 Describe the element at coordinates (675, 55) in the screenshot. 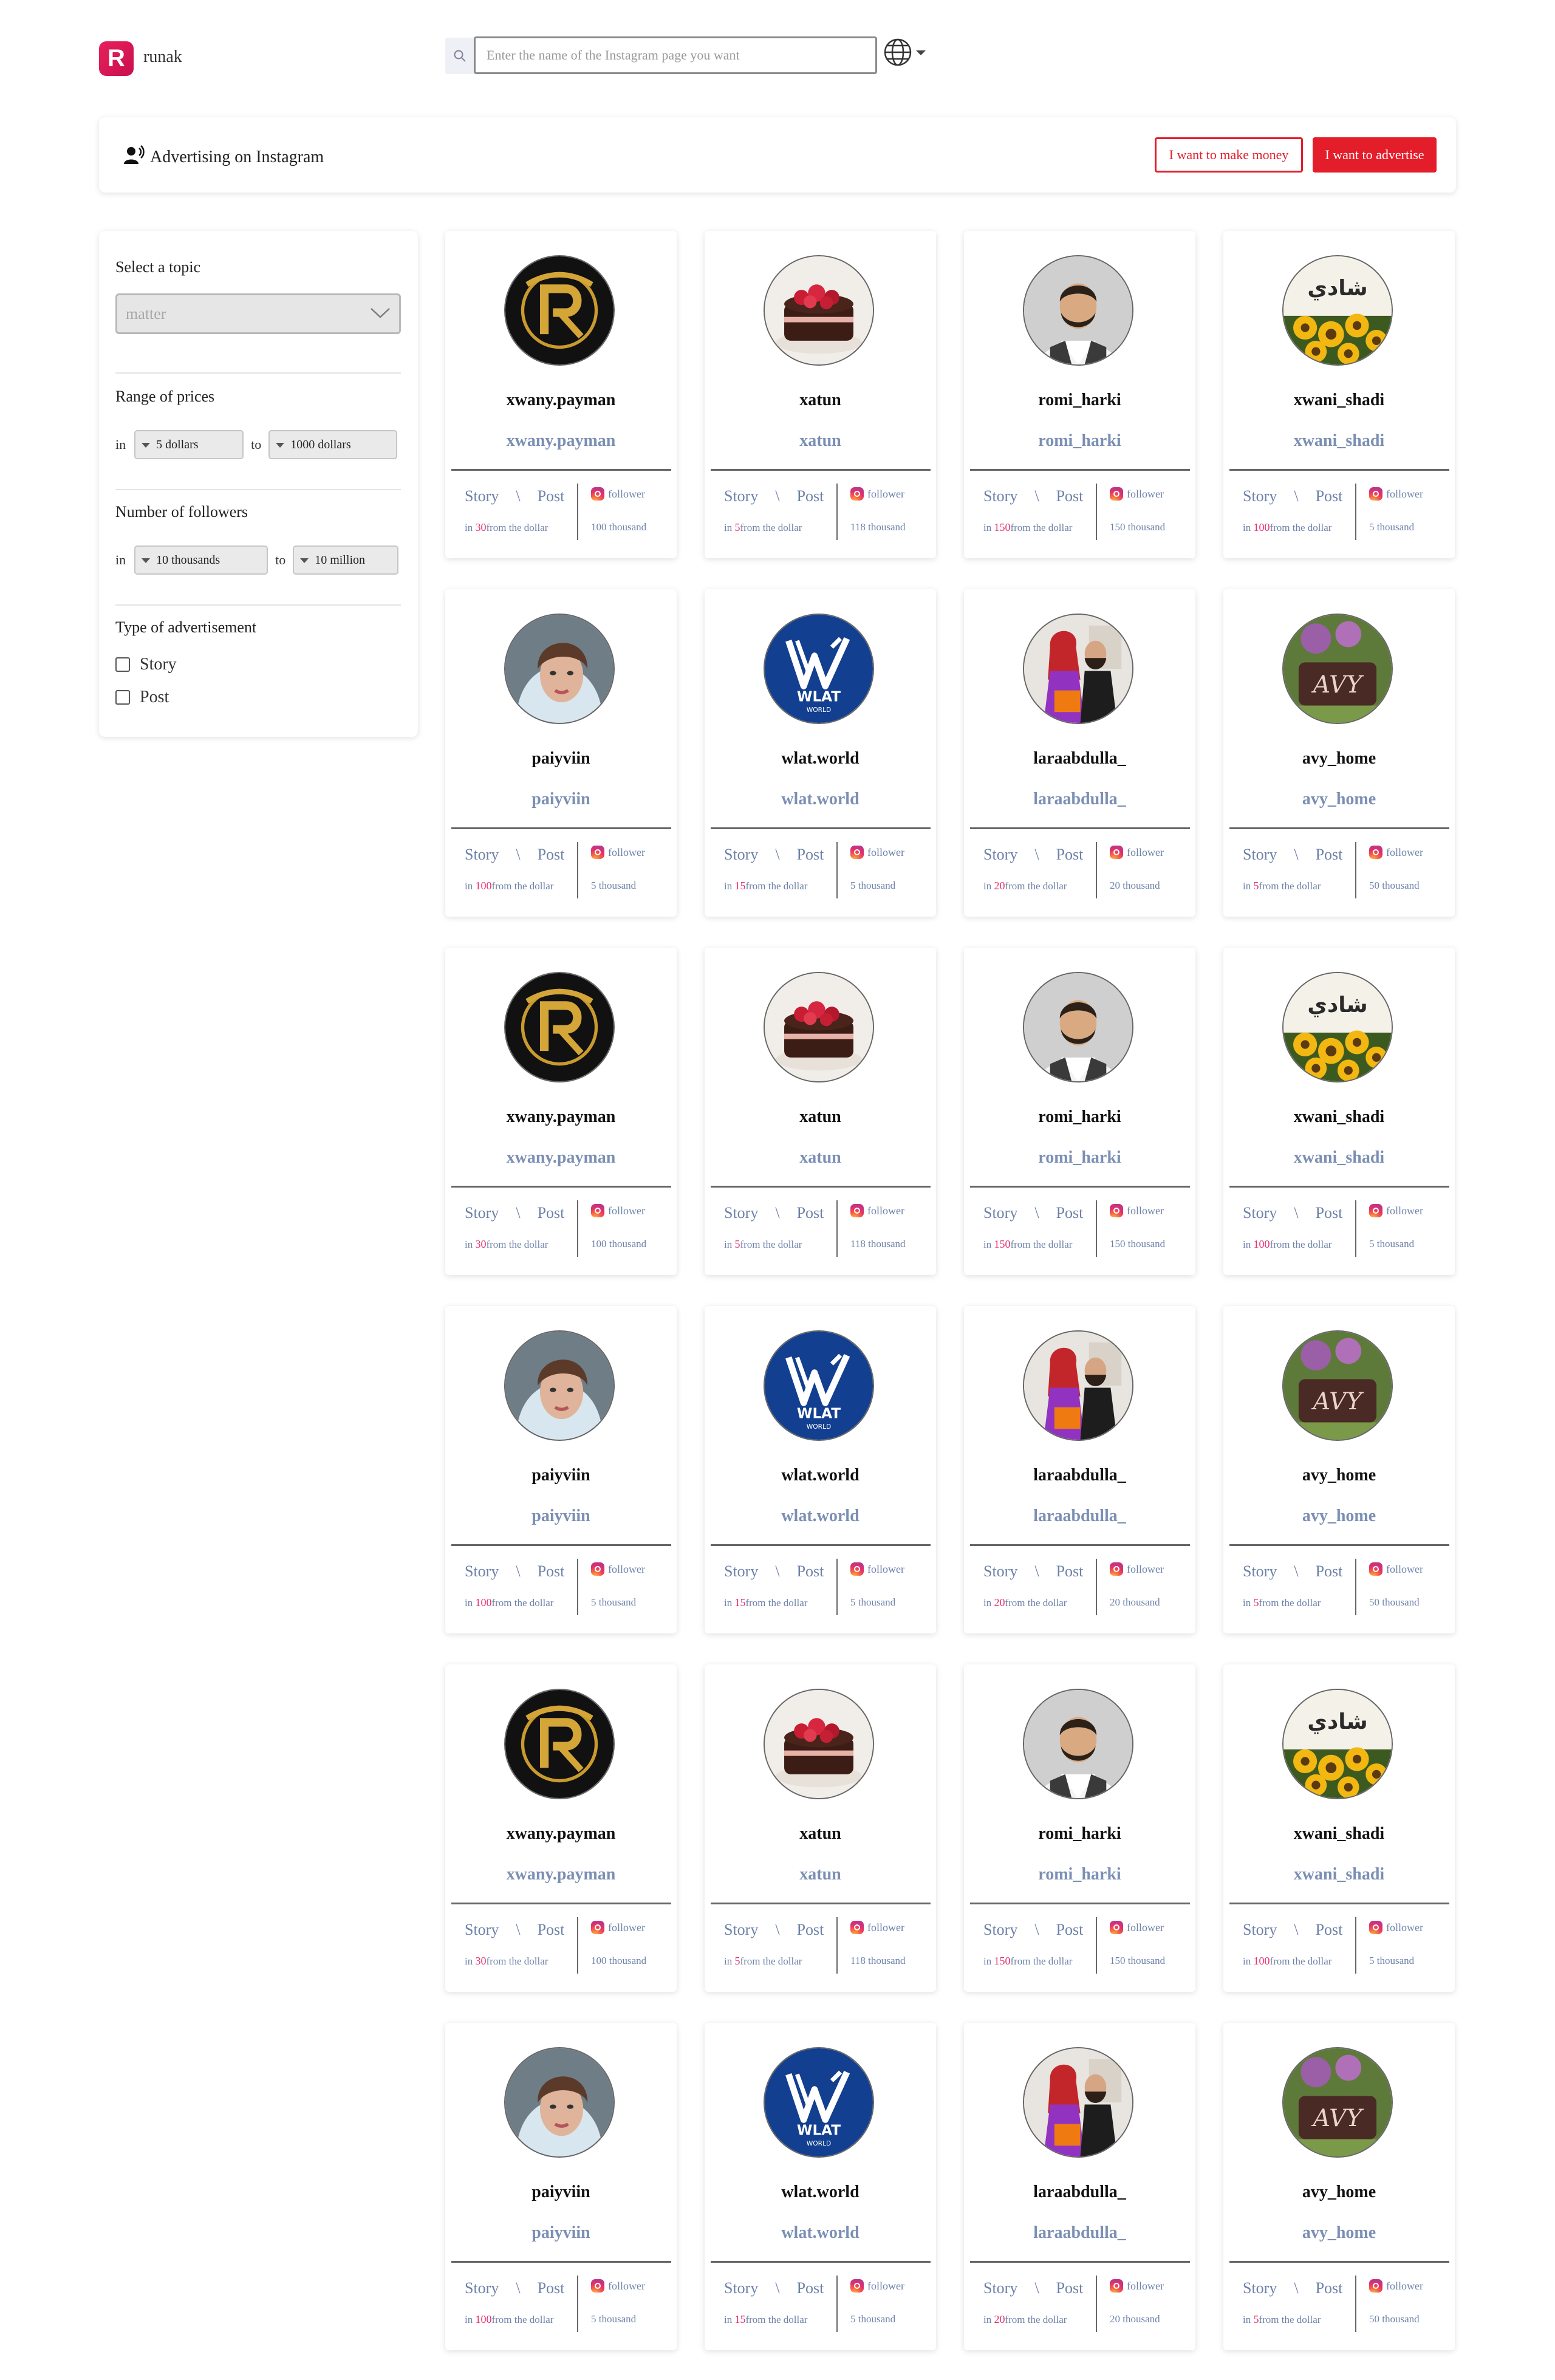

I see `search-input` at that location.